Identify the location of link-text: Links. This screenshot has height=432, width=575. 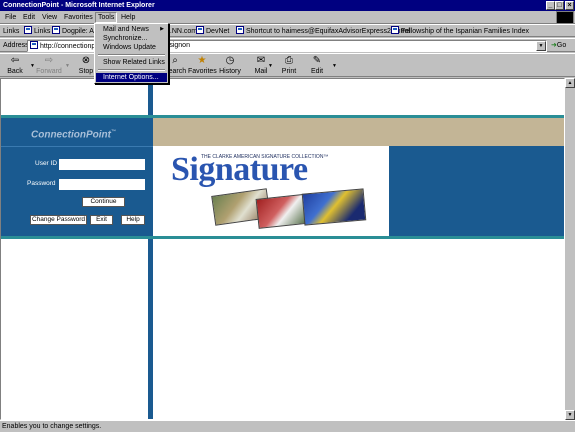
(42, 31).